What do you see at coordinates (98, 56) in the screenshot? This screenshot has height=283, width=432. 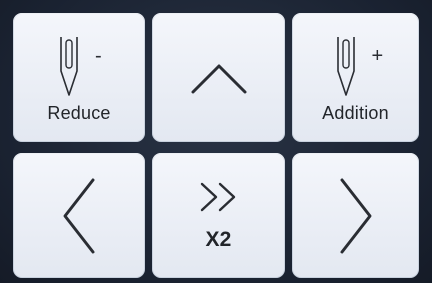 I see `minus-sign: -` at bounding box center [98, 56].